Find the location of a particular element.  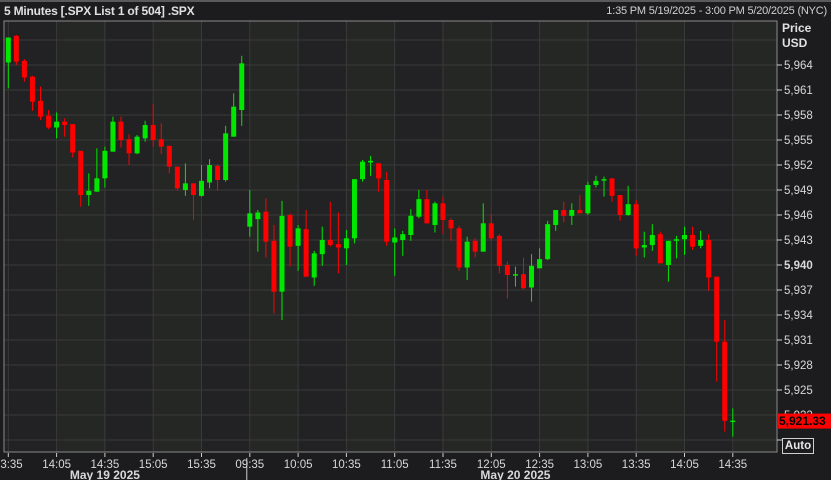

y-tick-label: 5,937 is located at coordinates (798, 291).